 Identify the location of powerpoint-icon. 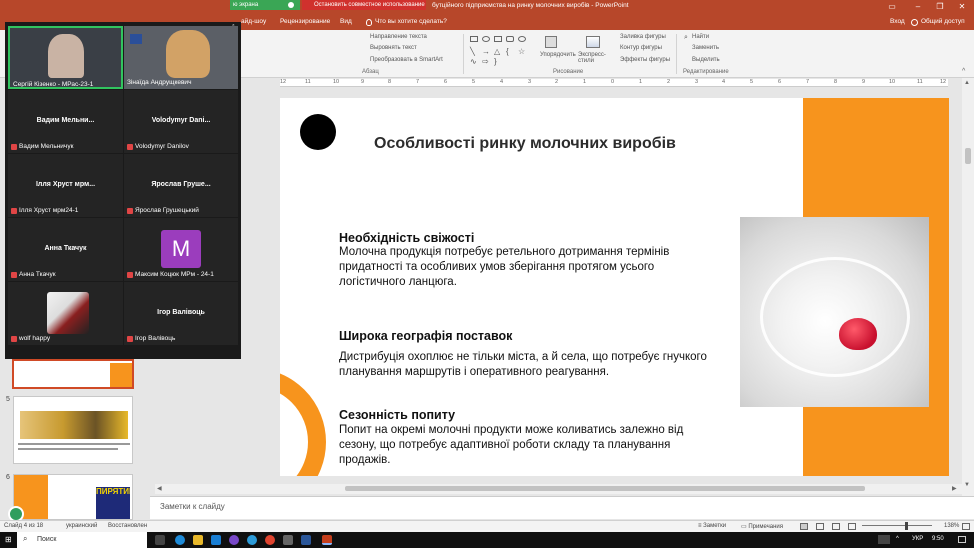
(327, 540).